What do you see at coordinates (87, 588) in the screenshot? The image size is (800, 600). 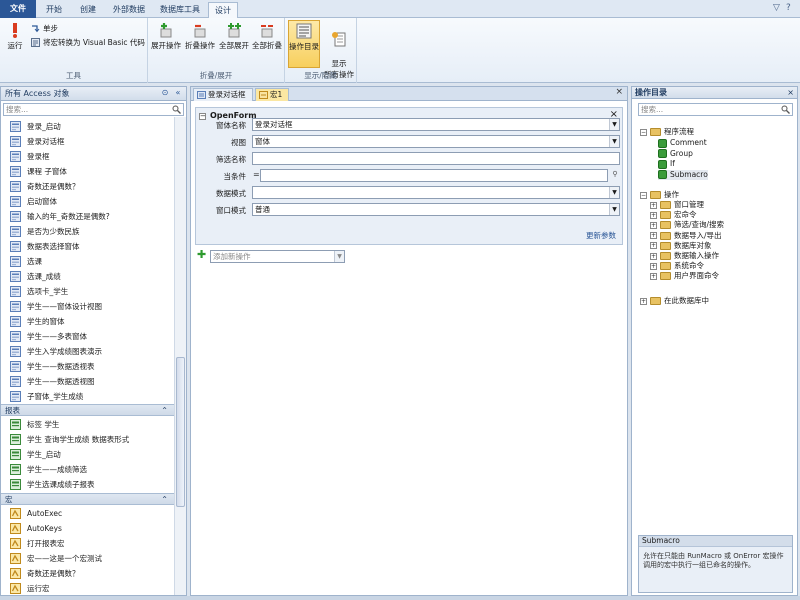 I see `nav-macro-item: 运行宏` at bounding box center [87, 588].